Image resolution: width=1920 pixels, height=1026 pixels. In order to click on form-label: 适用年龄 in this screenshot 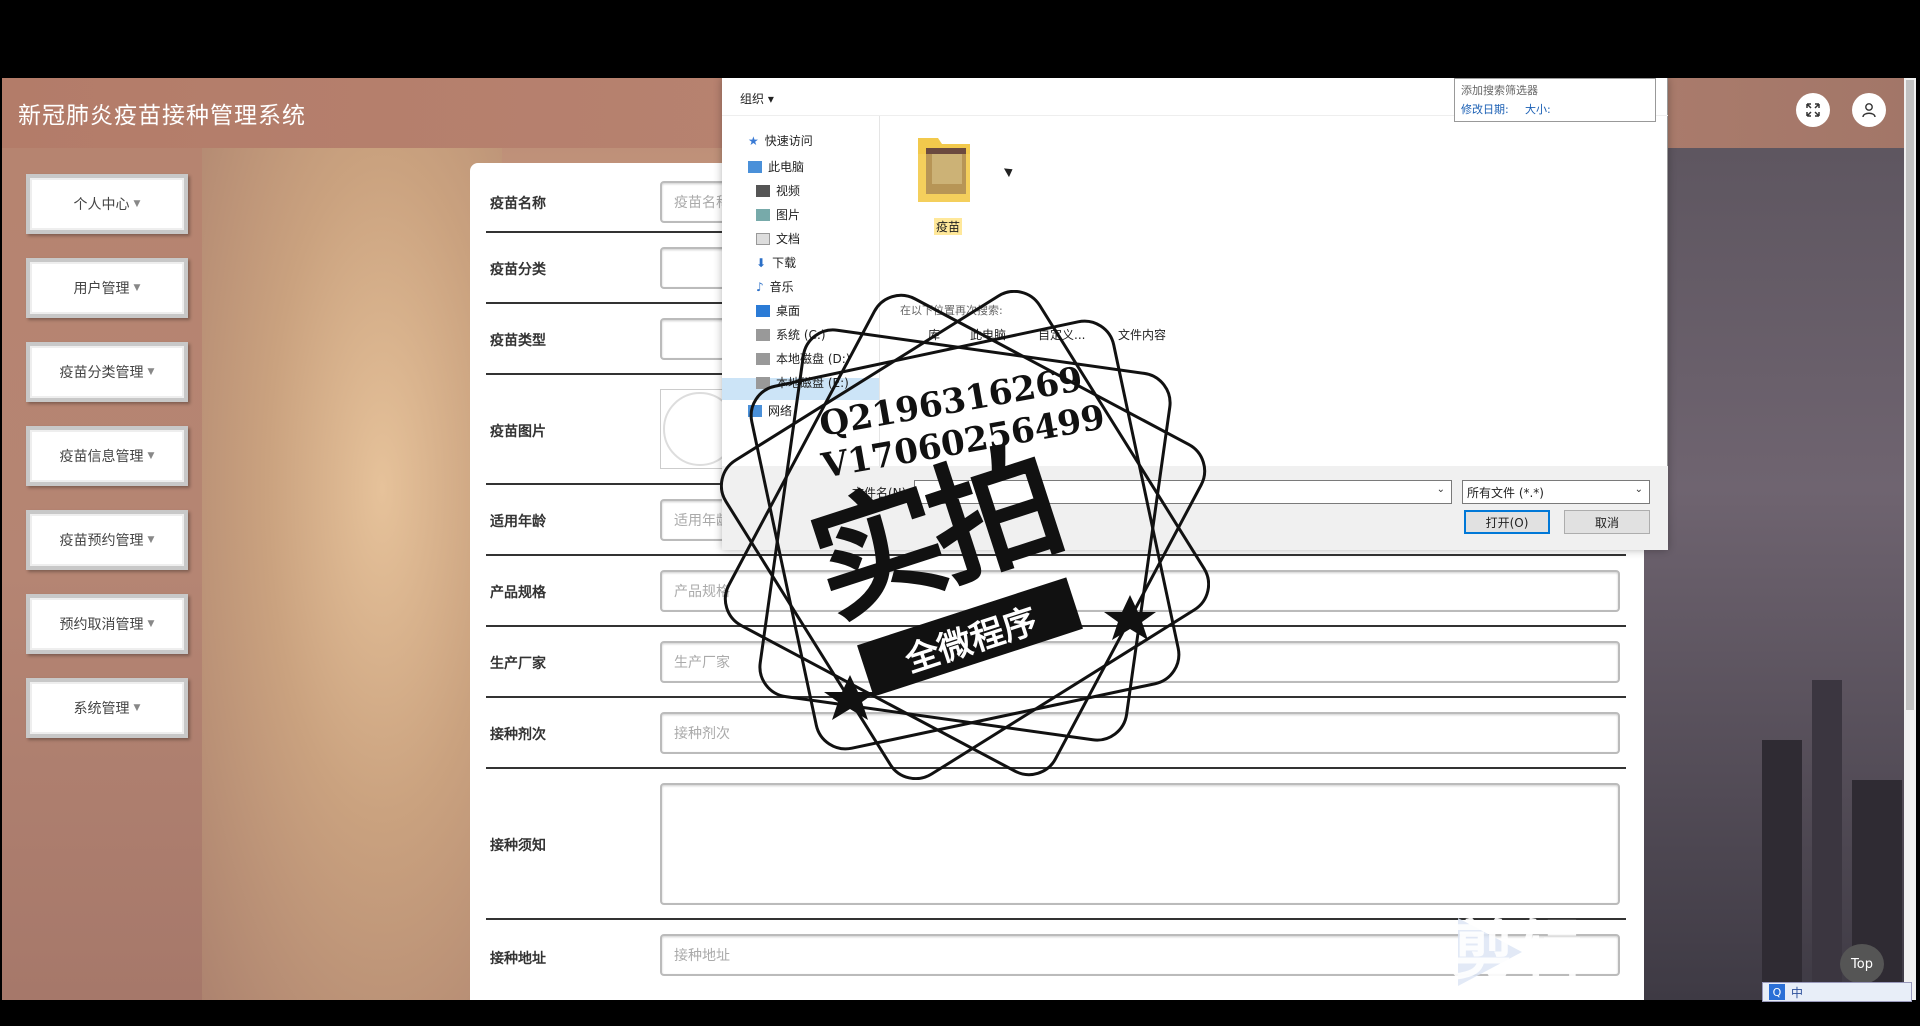, I will do `click(518, 522)`.